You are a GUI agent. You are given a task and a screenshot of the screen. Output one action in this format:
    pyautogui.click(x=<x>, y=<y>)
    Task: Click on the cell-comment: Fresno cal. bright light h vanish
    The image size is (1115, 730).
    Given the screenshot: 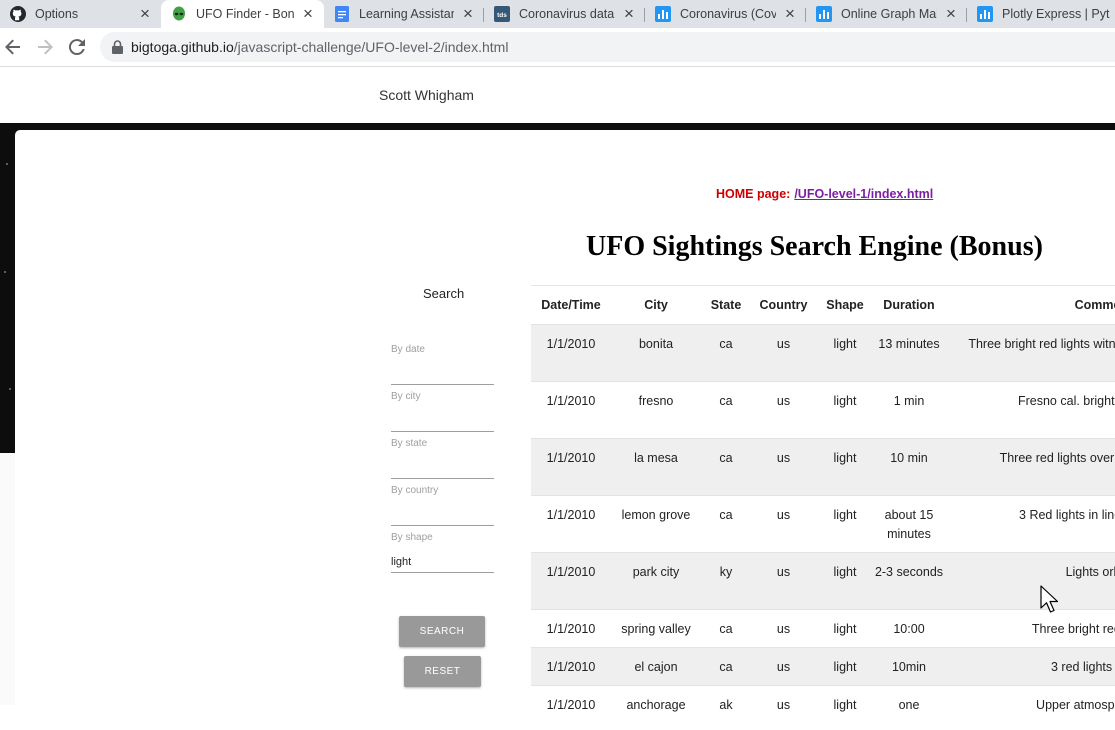 What is the action you would take?
    pyautogui.click(x=1029, y=410)
    